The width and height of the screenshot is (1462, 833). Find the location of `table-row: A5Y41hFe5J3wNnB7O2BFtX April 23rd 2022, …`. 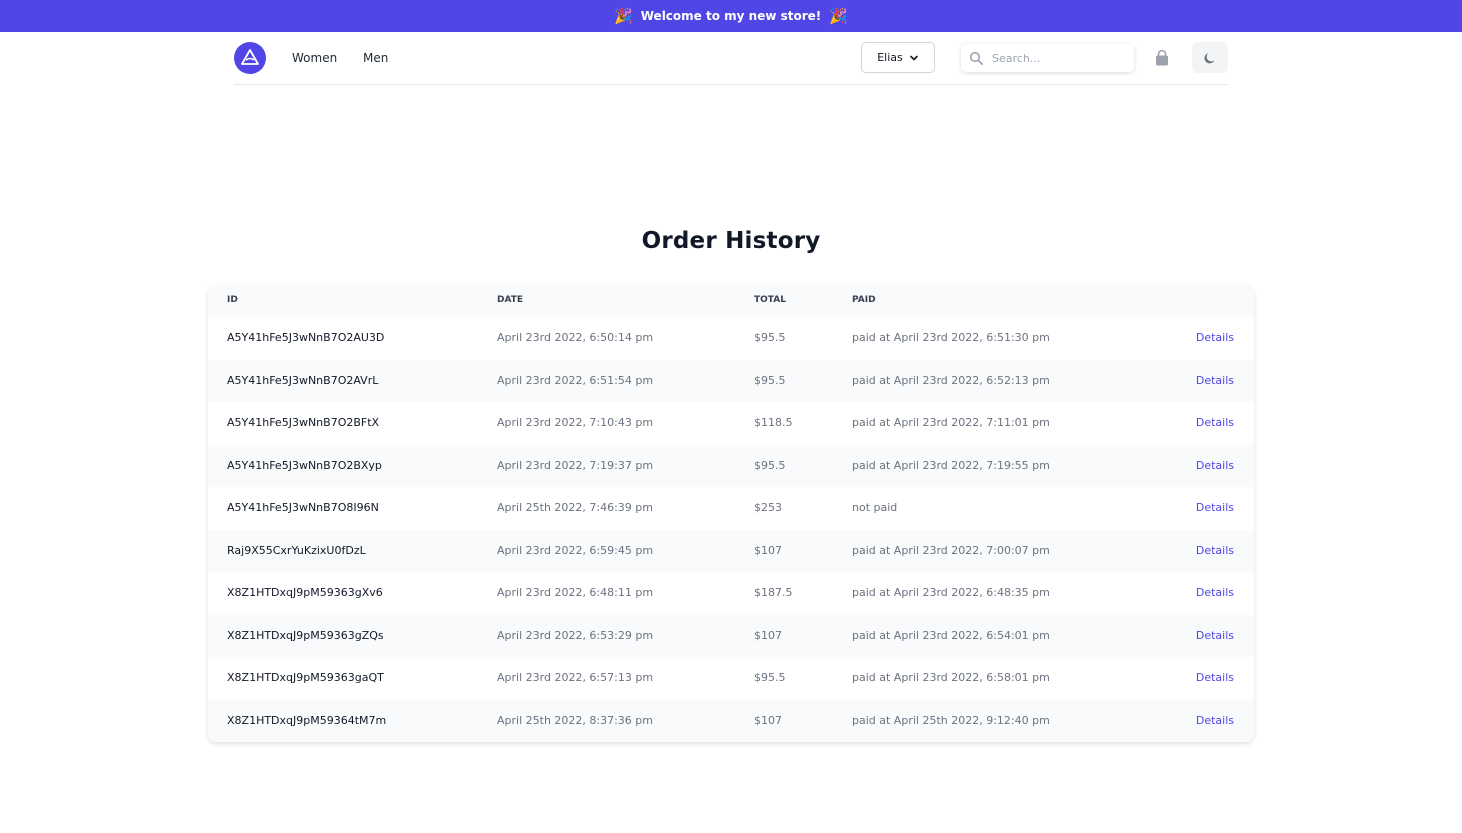

table-row: A5Y41hFe5J3wNnB7O2BFtX April 23rd 2022, … is located at coordinates (731, 423).